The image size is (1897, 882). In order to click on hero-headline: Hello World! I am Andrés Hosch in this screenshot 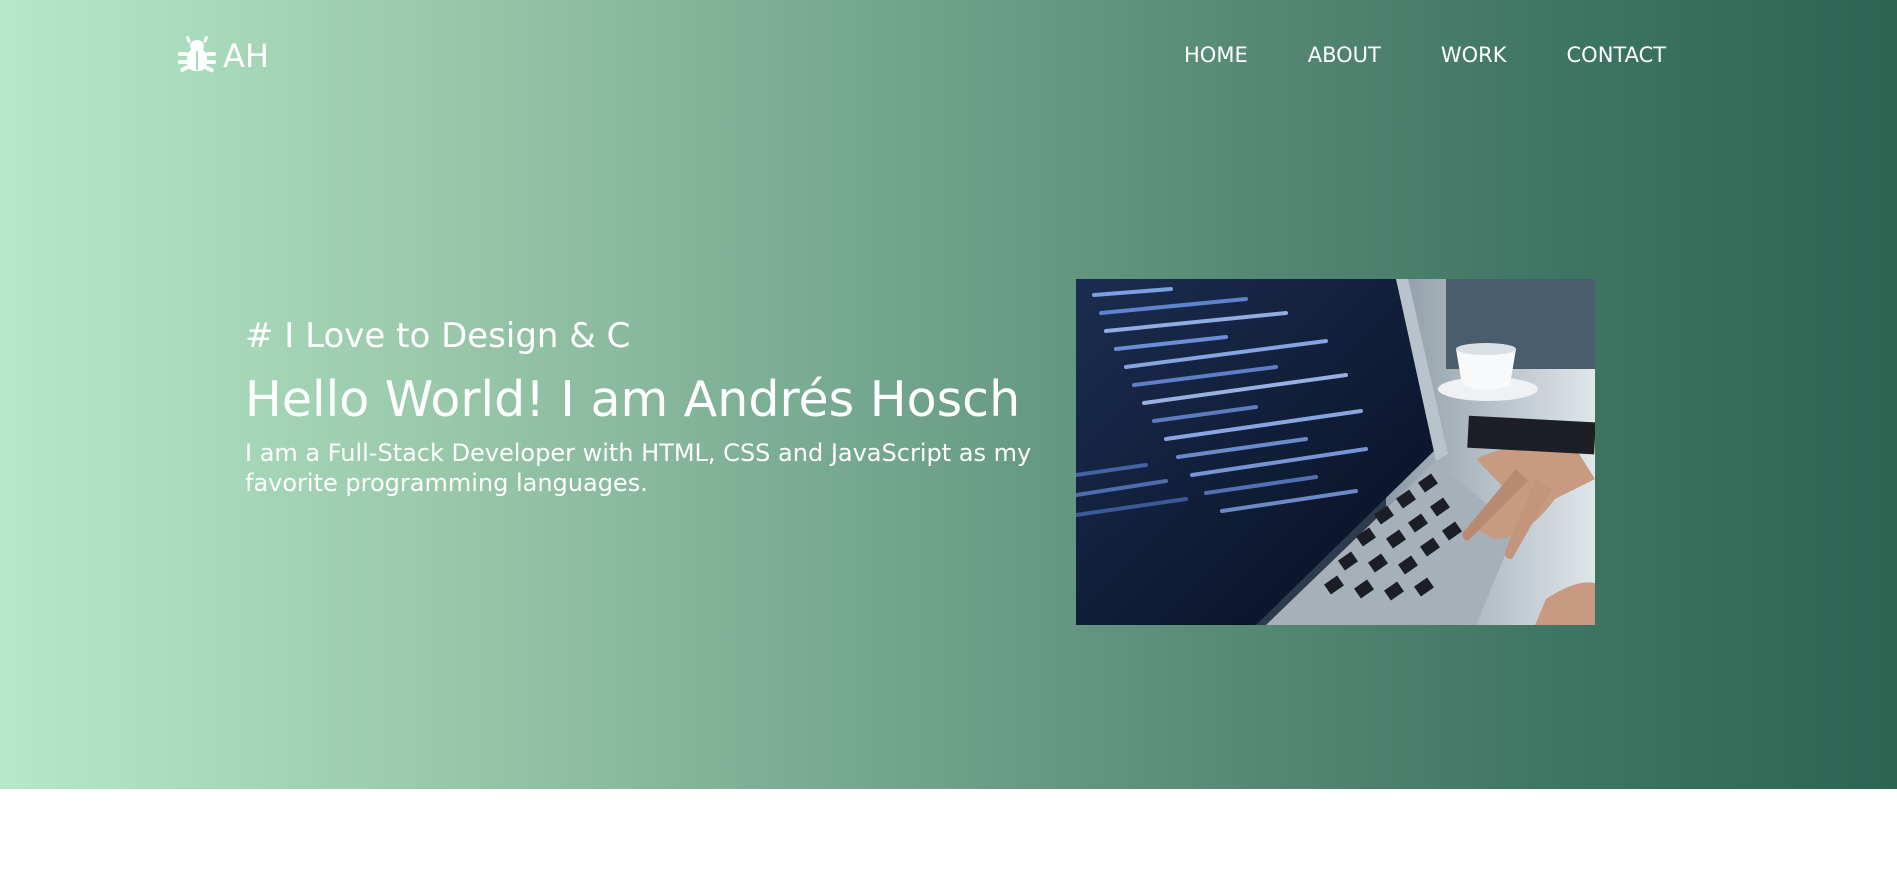, I will do `click(633, 399)`.